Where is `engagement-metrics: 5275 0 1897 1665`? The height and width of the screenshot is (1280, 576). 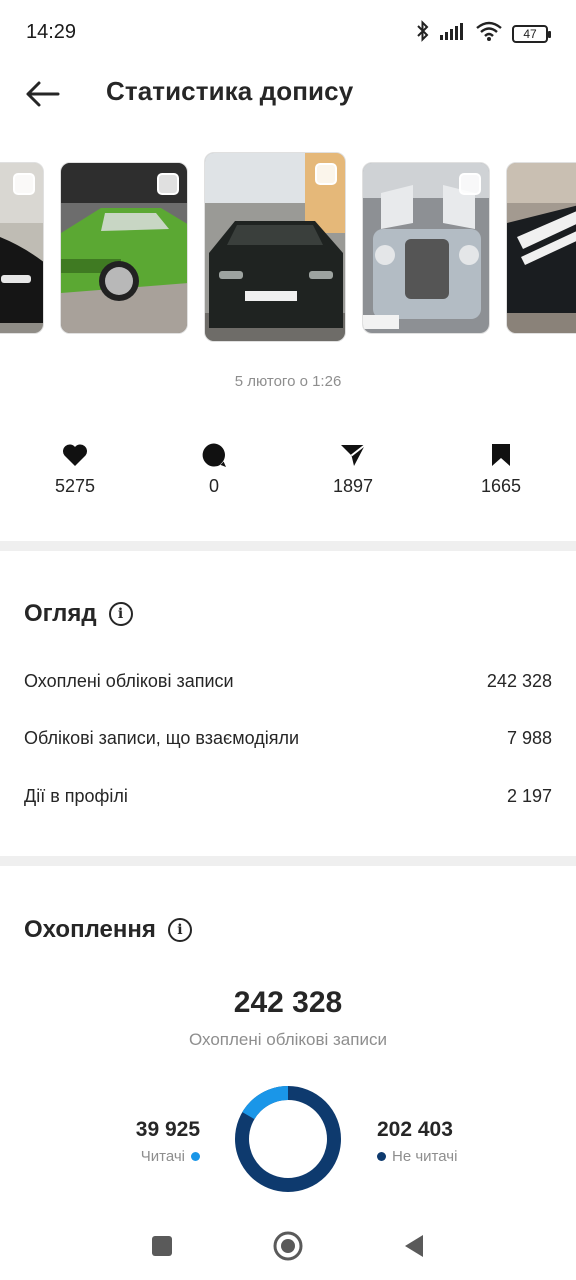
engagement-metrics: 5275 0 1897 1665 is located at coordinates (288, 470).